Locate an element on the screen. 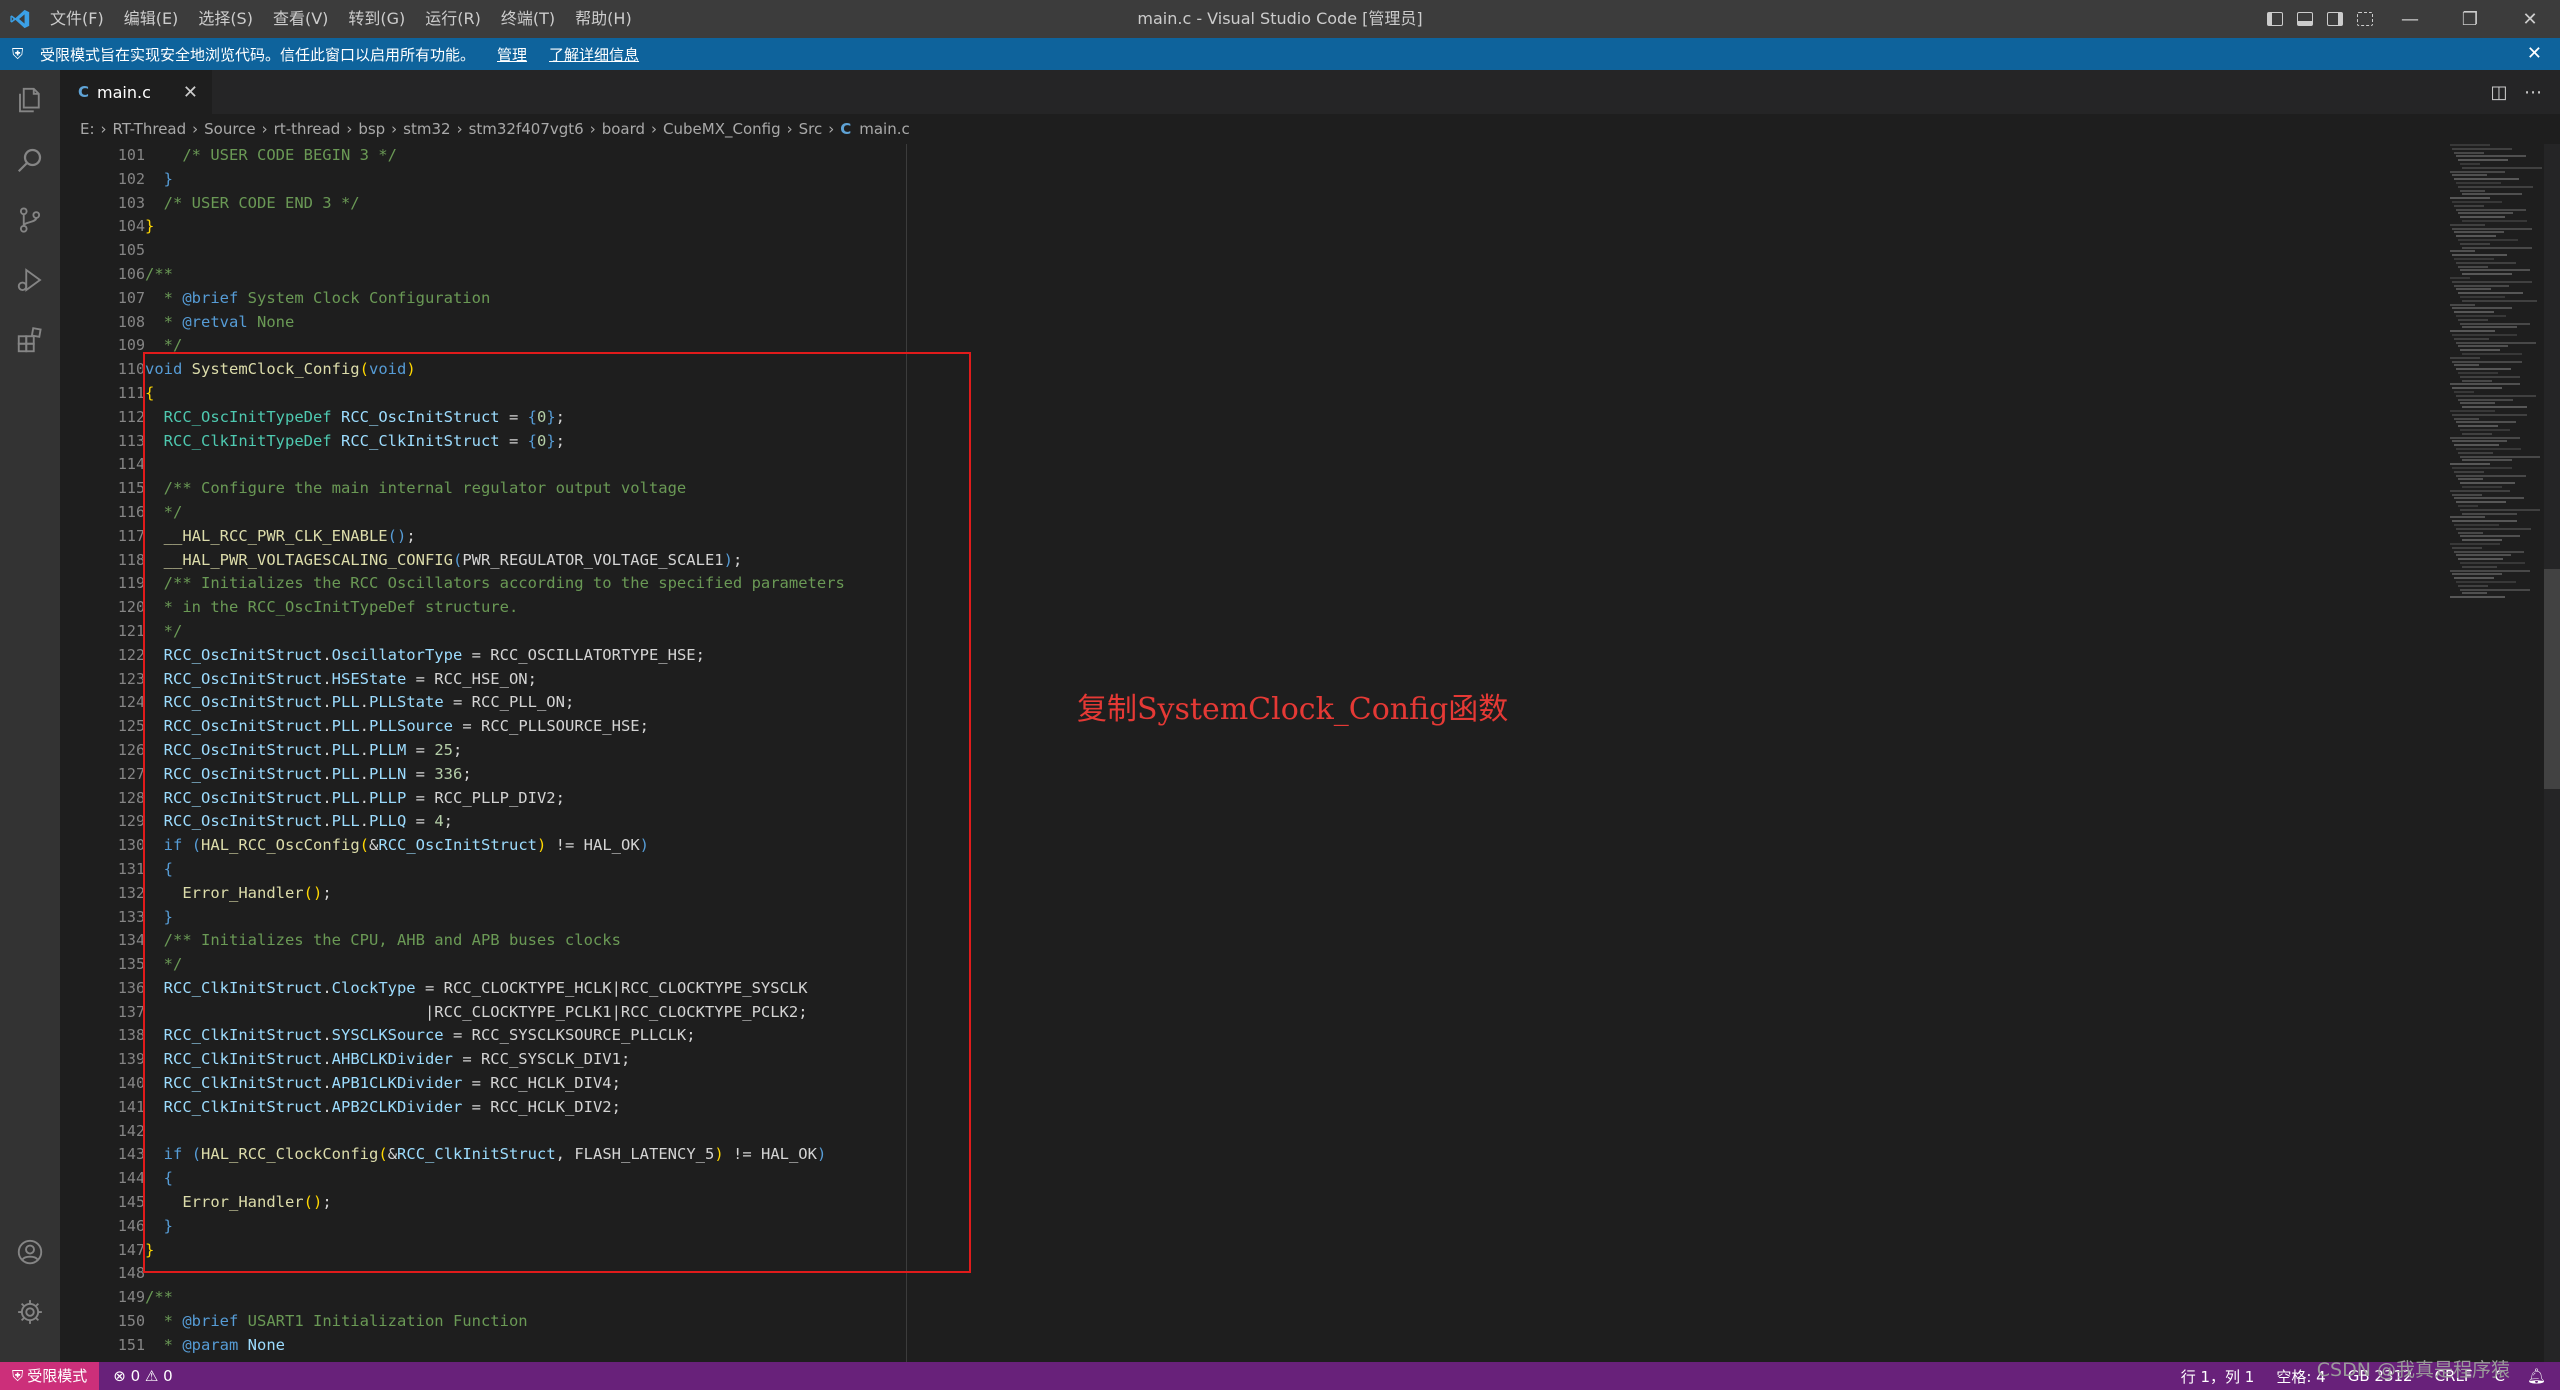  line-number: 102 is located at coordinates (131, 178).